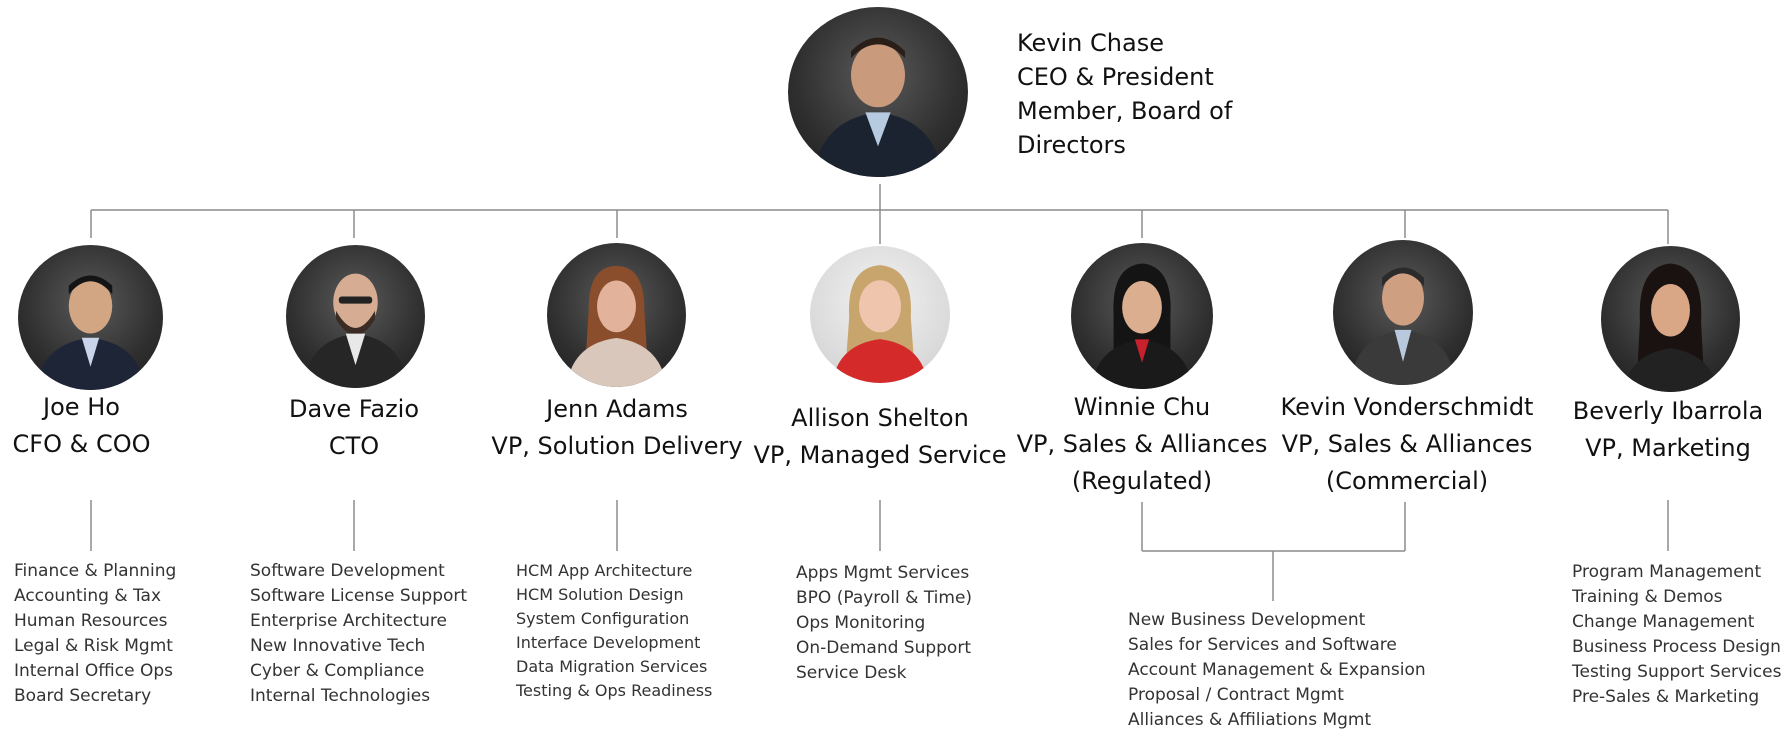 Image resolution: width=1785 pixels, height=733 pixels. I want to click on beverly-ibarrola-photo, so click(1670, 319).